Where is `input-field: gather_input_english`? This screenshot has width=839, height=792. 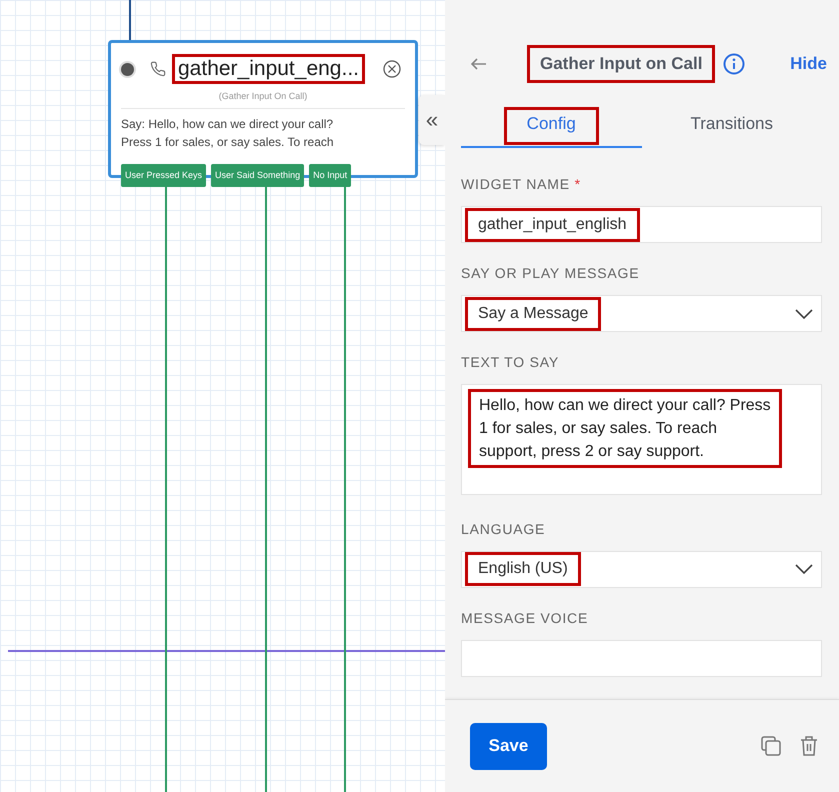
input-field: gather_input_english is located at coordinates (641, 225).